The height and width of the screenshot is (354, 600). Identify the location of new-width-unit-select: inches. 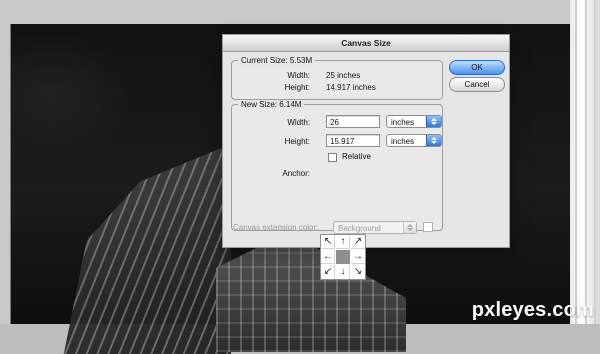
(414, 121).